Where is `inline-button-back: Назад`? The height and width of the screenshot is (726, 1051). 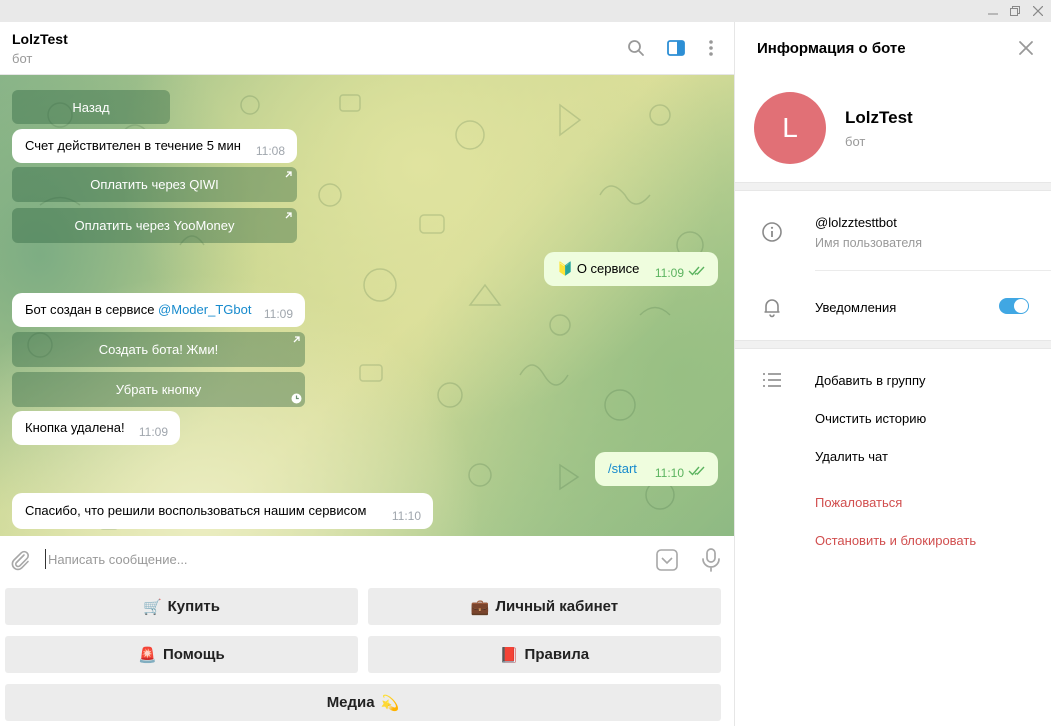 inline-button-back: Назад is located at coordinates (91, 107).